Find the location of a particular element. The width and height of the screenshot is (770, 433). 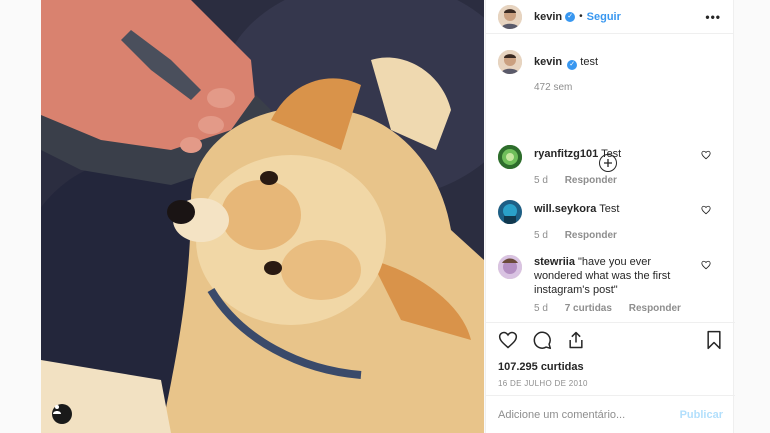

bookmark-icon is located at coordinates (714, 342).